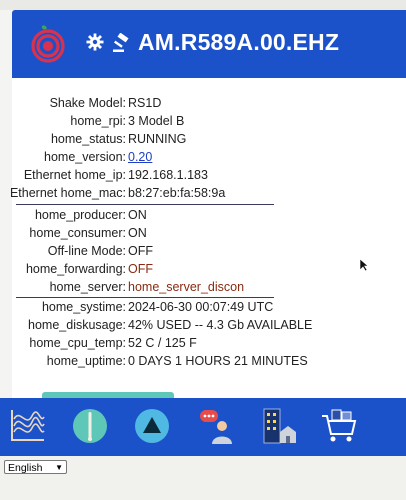  Describe the element at coordinates (74, 175) in the screenshot. I see `status-label: Ethernet home_ip:` at that location.